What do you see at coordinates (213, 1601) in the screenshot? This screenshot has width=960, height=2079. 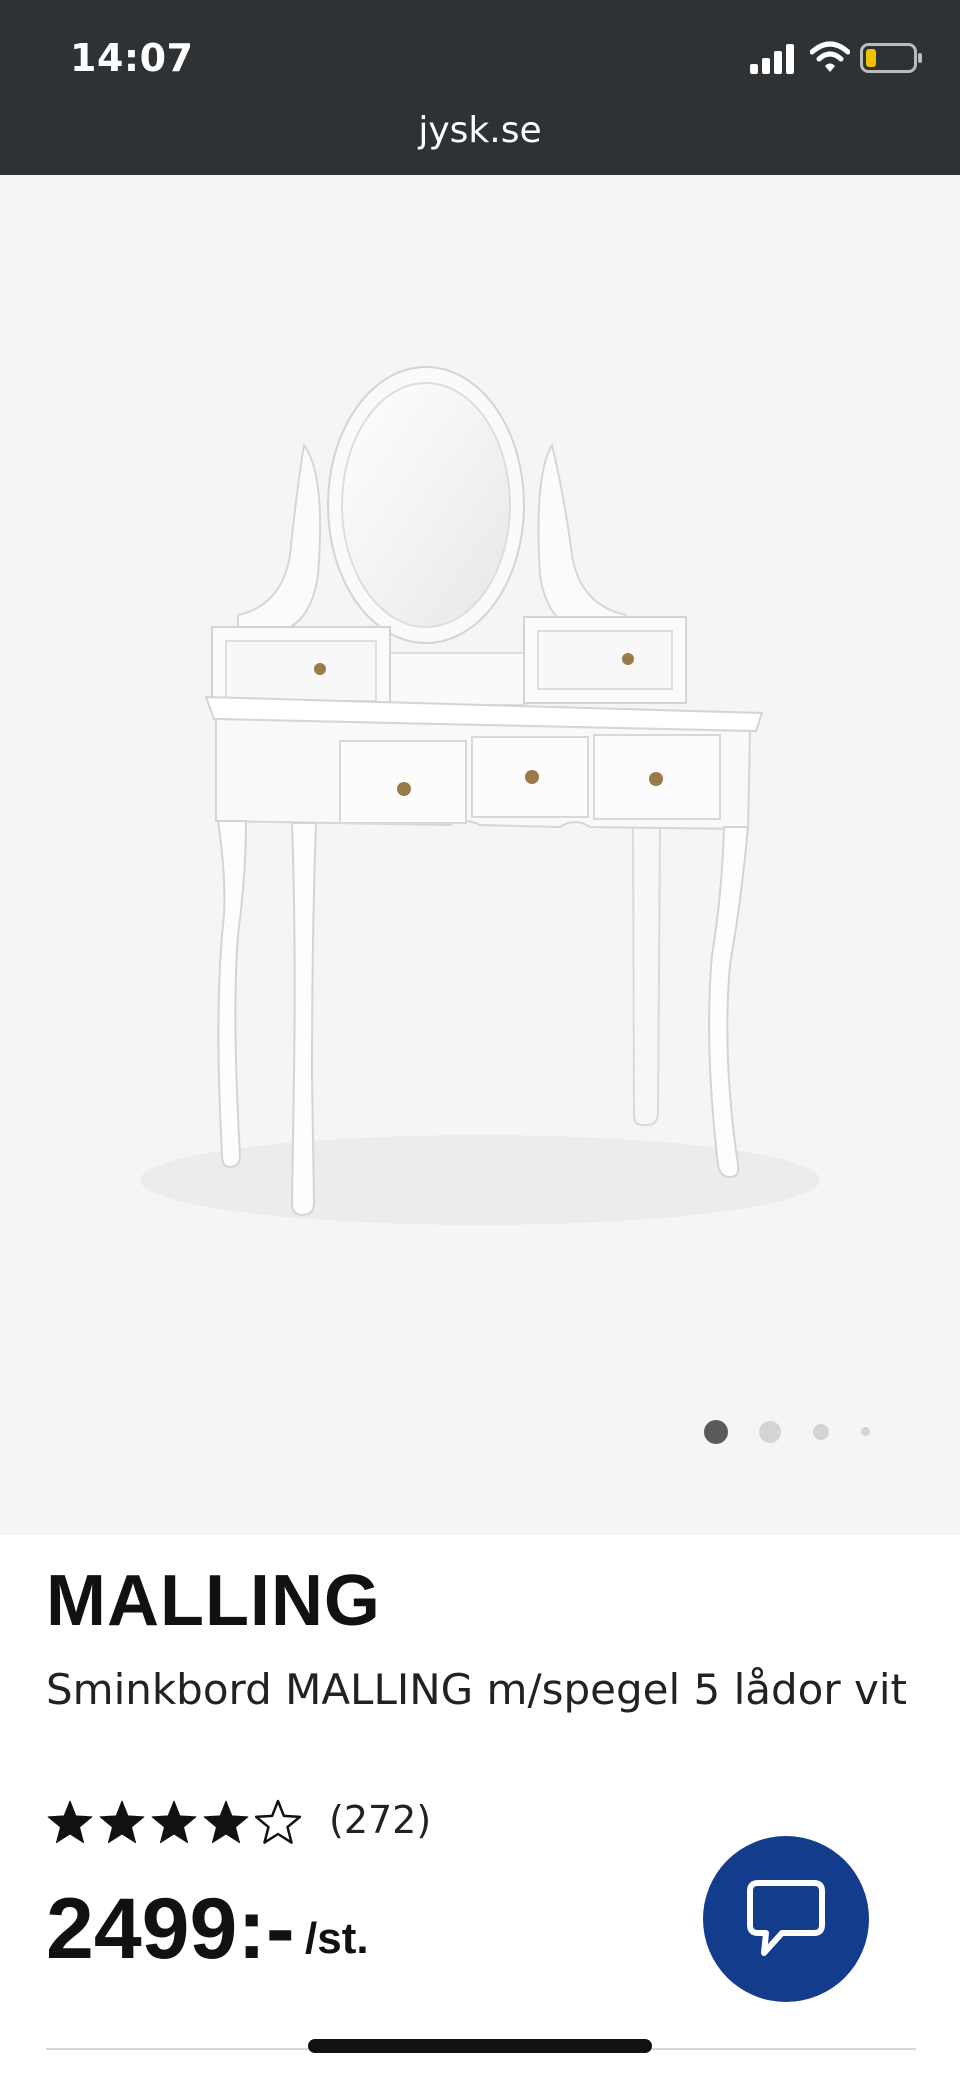 I see `product-brand: MALLING` at bounding box center [213, 1601].